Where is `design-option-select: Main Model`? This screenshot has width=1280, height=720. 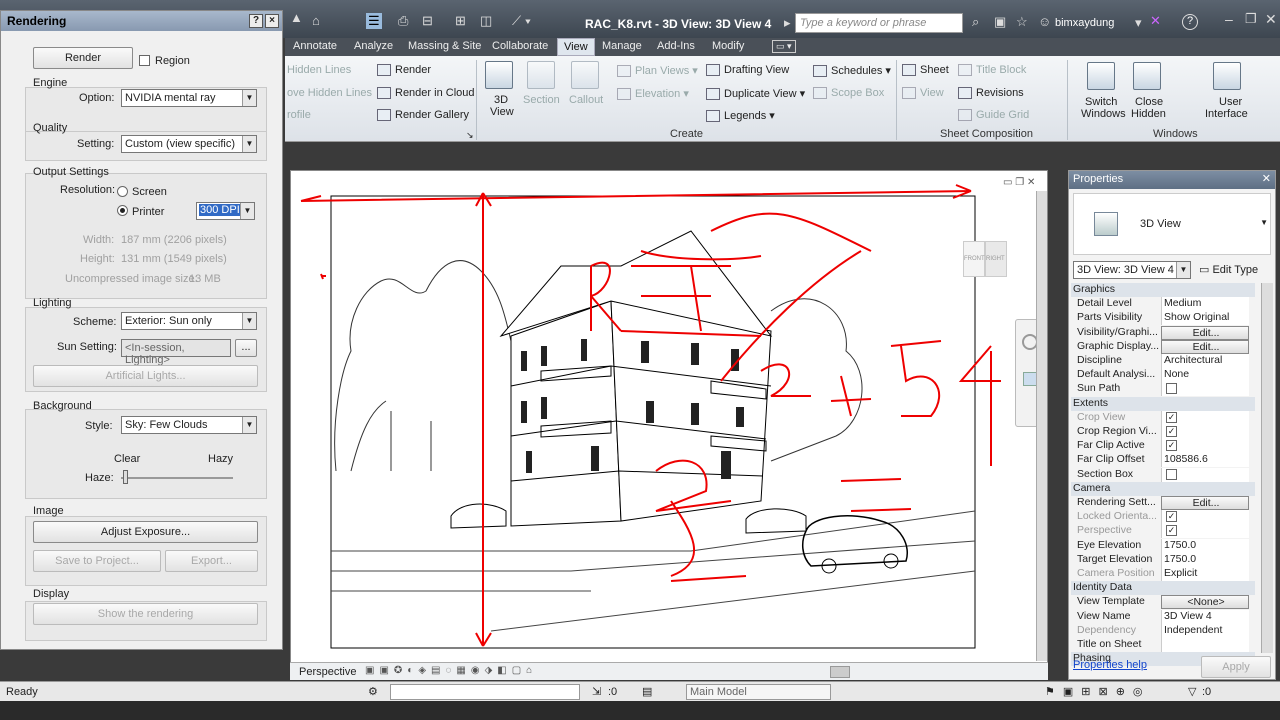
design-option-select: Main Model is located at coordinates (758, 692).